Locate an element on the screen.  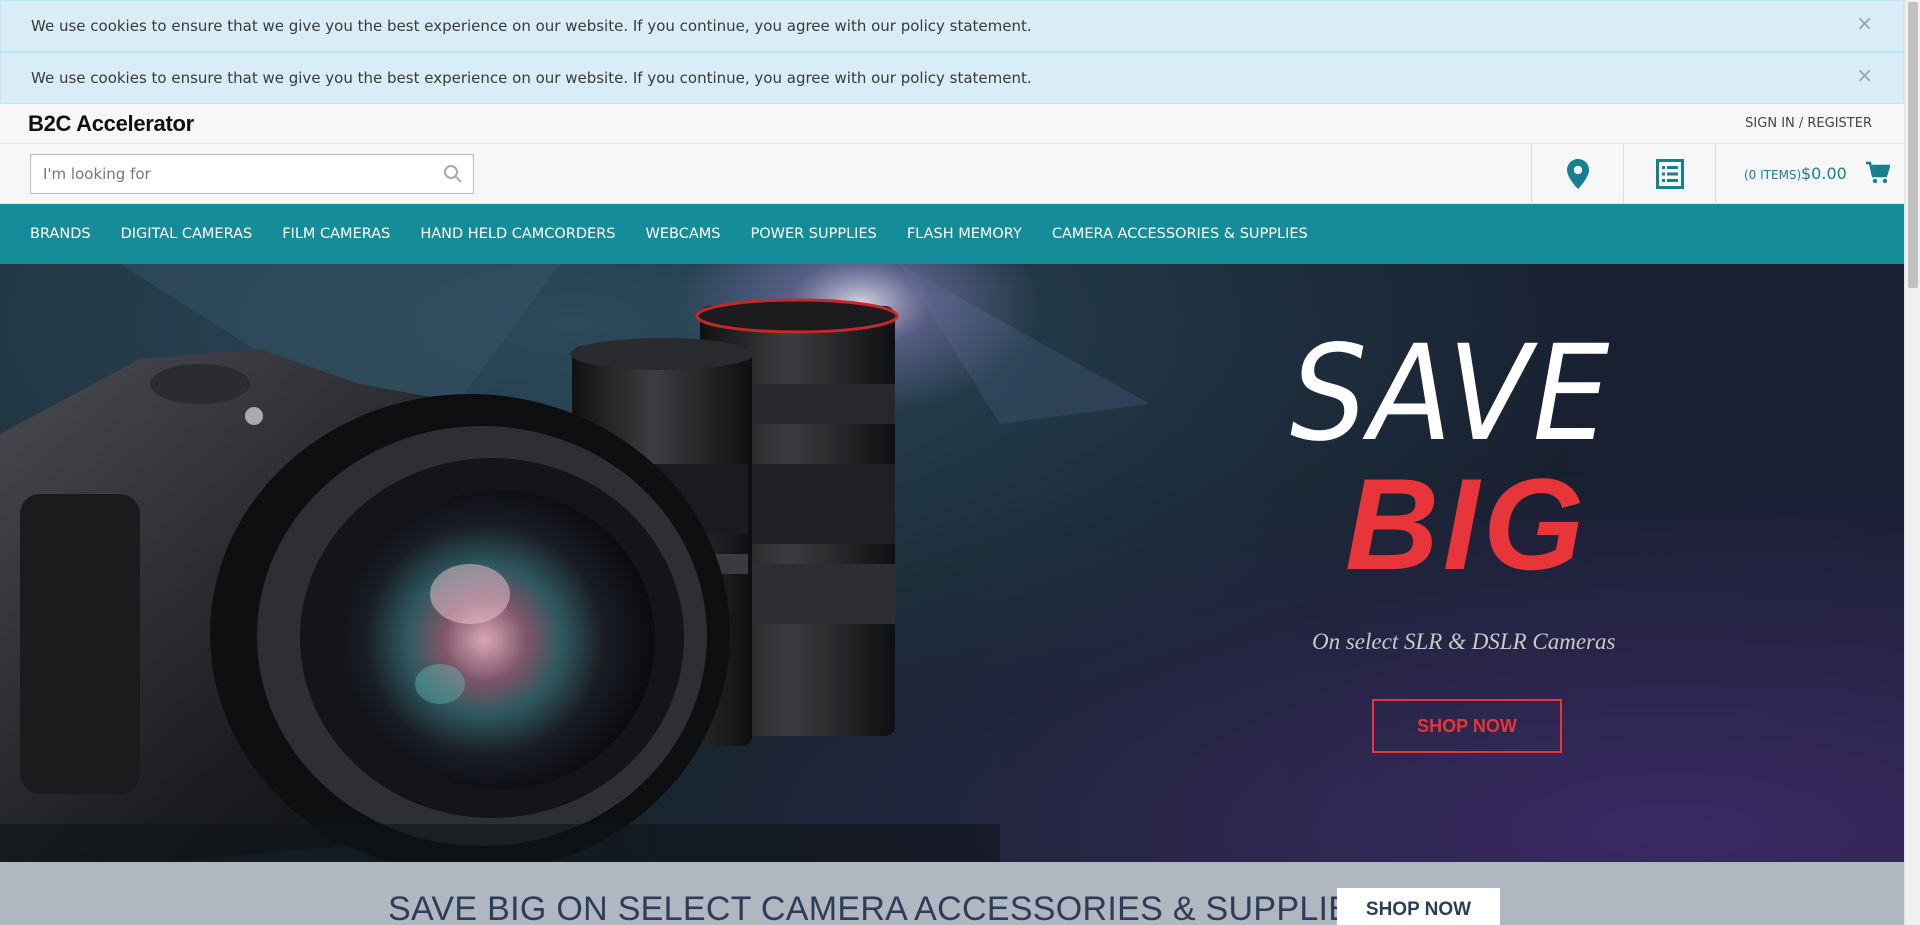
top-header: B2C Accelerator SIGN IN / REGISTER is located at coordinates (952, 124).